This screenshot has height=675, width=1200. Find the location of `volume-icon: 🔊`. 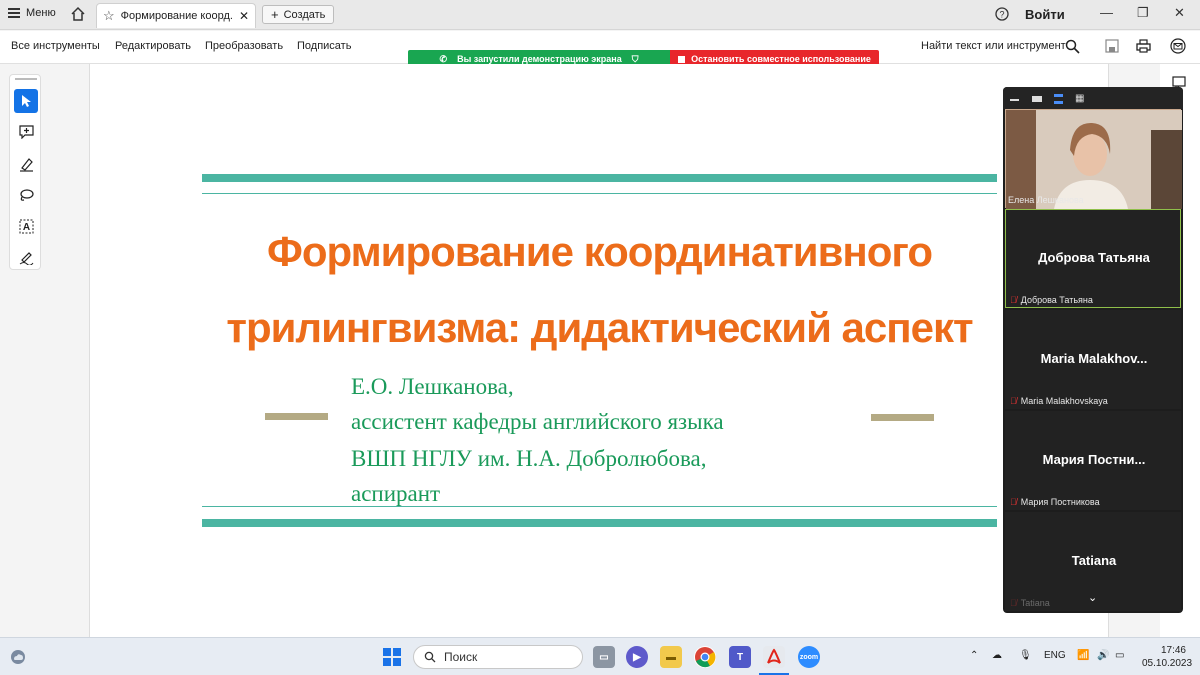

volume-icon: 🔊 is located at coordinates (1103, 655).